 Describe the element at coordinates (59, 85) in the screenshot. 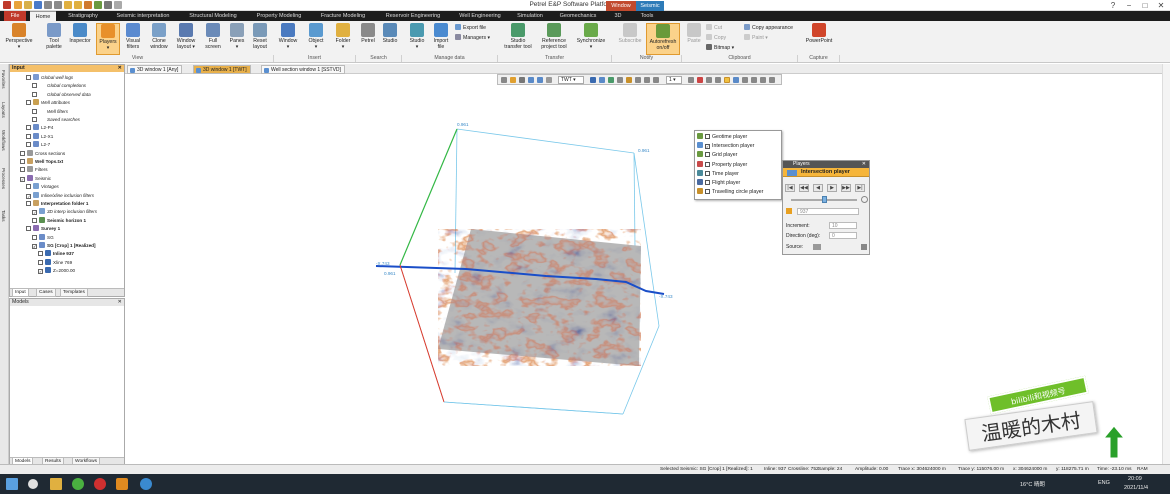

I see `tree-item: Global completions` at that location.